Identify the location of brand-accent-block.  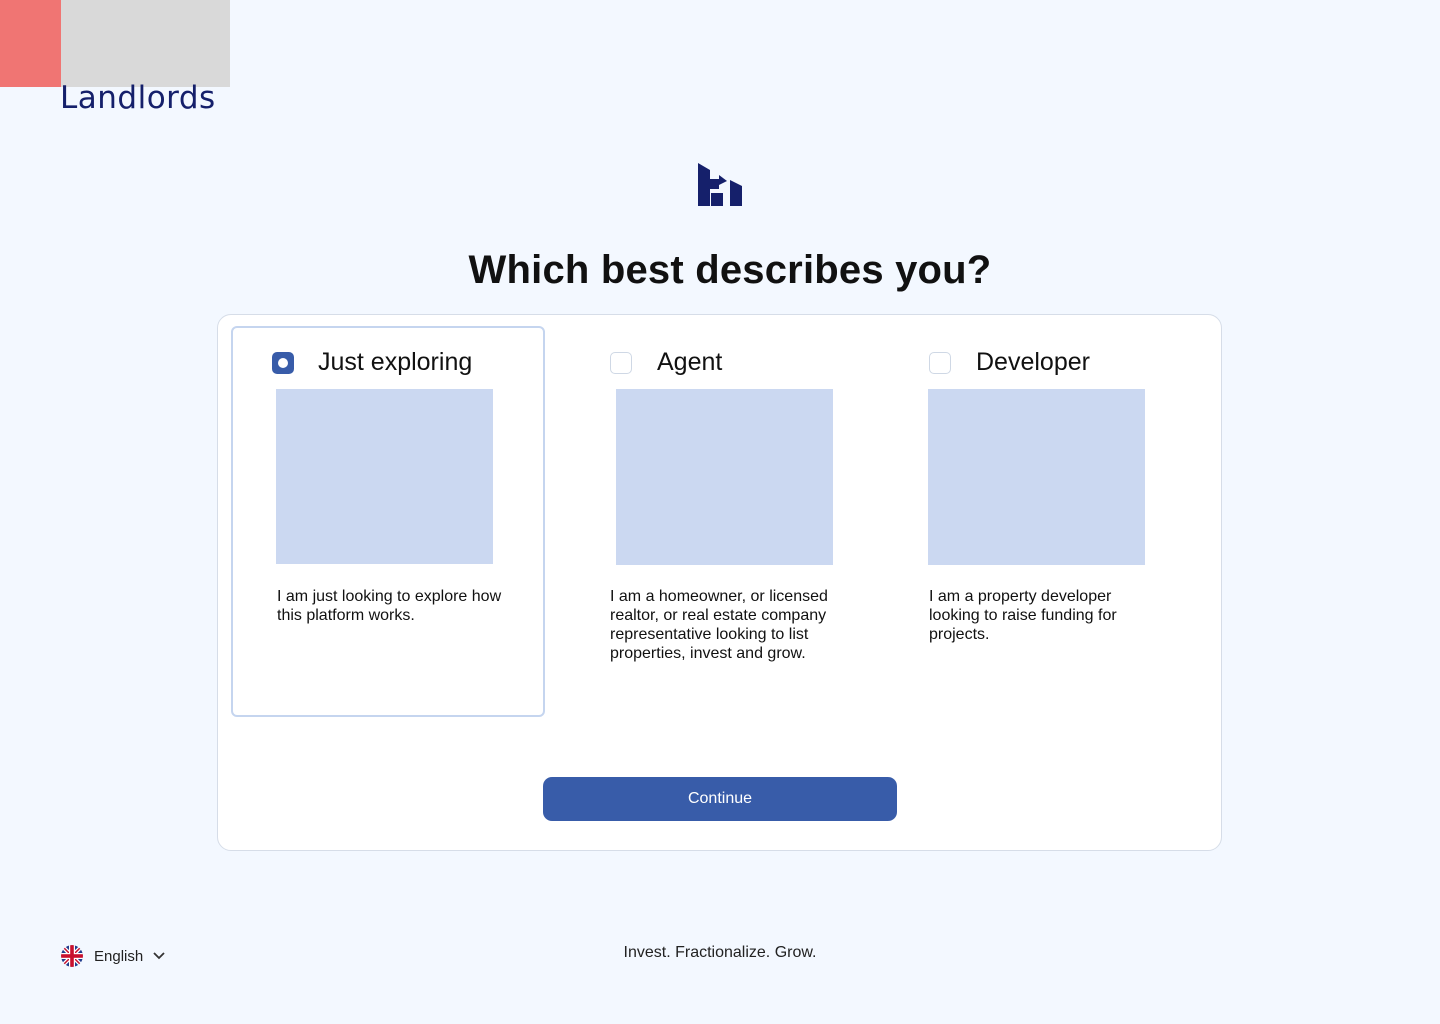
(30, 43).